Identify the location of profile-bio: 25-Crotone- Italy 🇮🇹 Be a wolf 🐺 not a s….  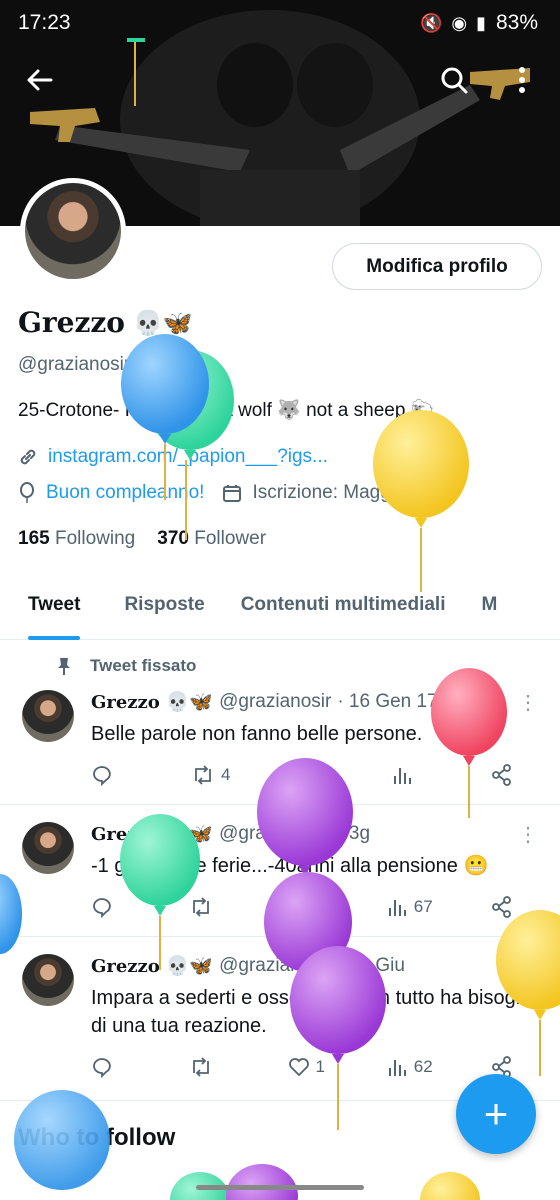
(226, 410).